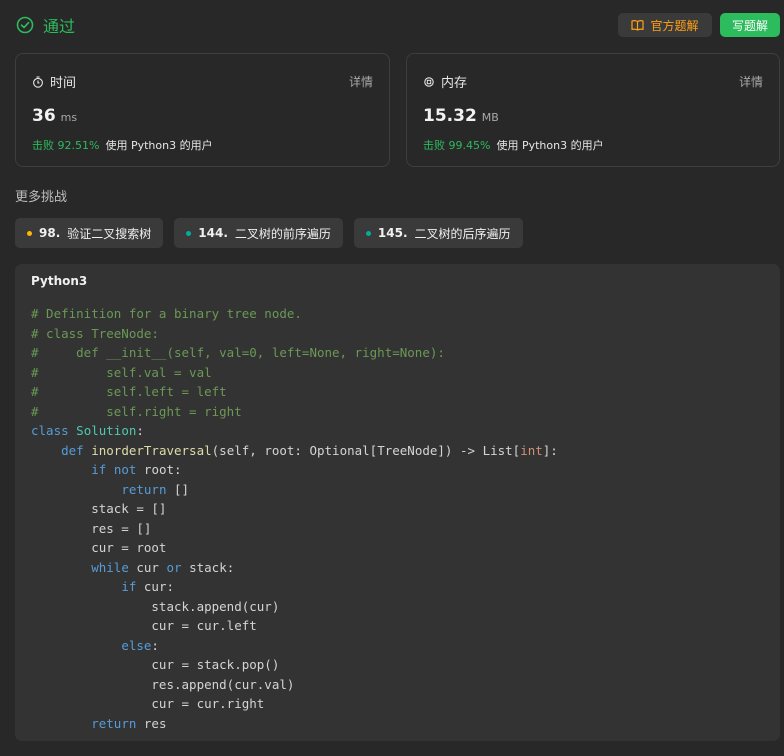  I want to click on challenge-title: 二叉树的前序遍历, so click(282, 233).